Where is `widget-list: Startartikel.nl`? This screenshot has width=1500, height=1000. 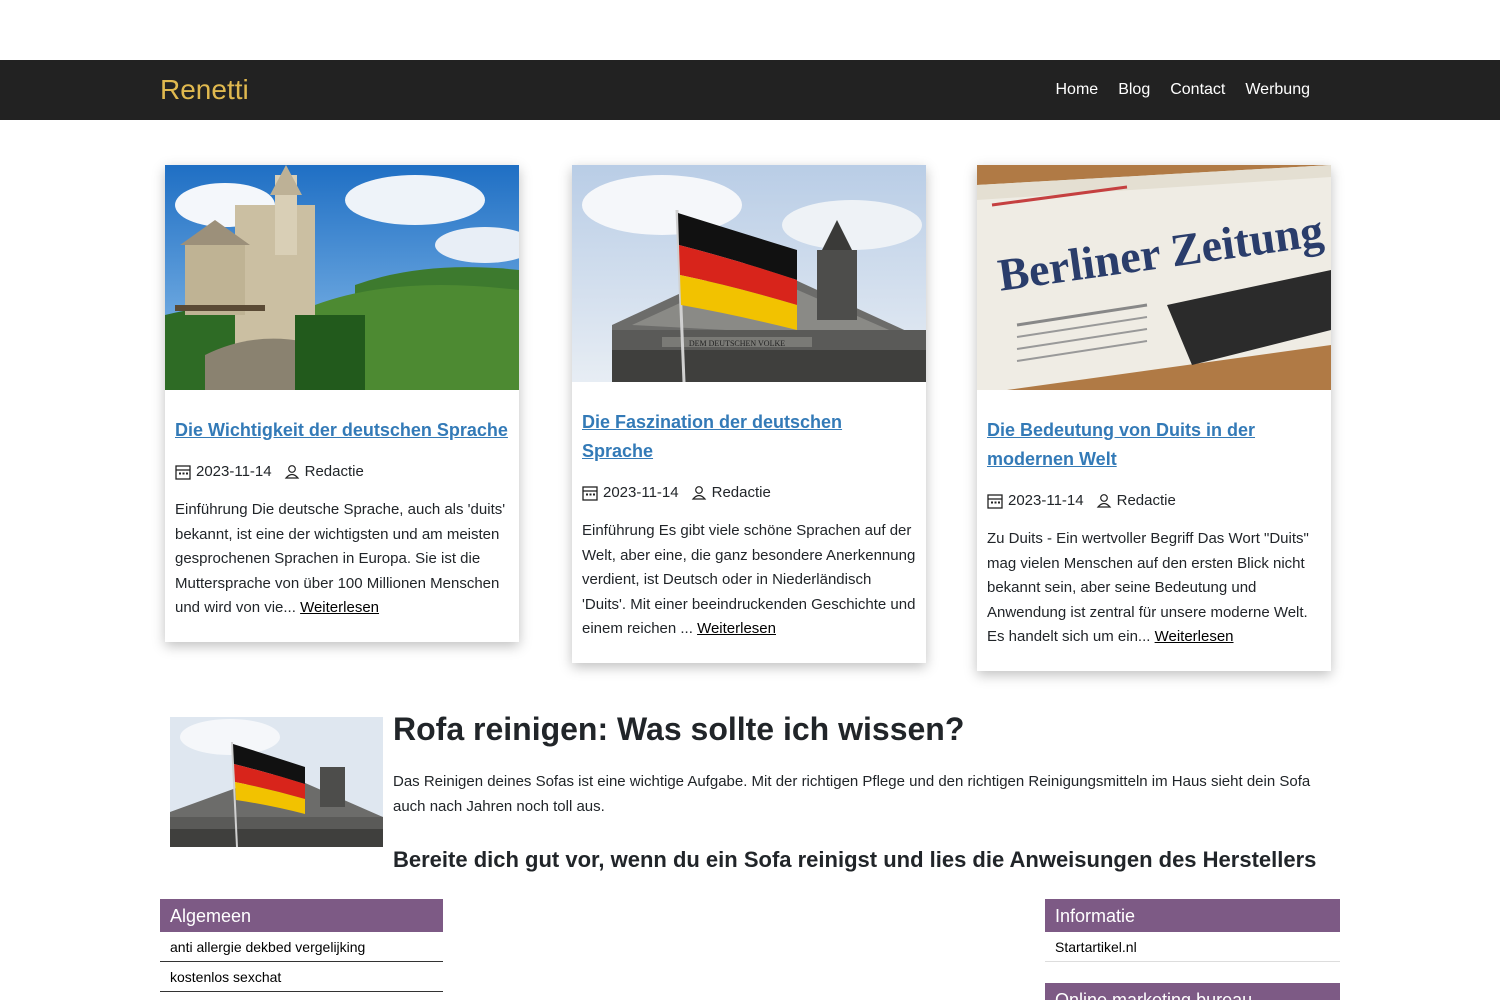 widget-list: Startartikel.nl is located at coordinates (1192, 947).